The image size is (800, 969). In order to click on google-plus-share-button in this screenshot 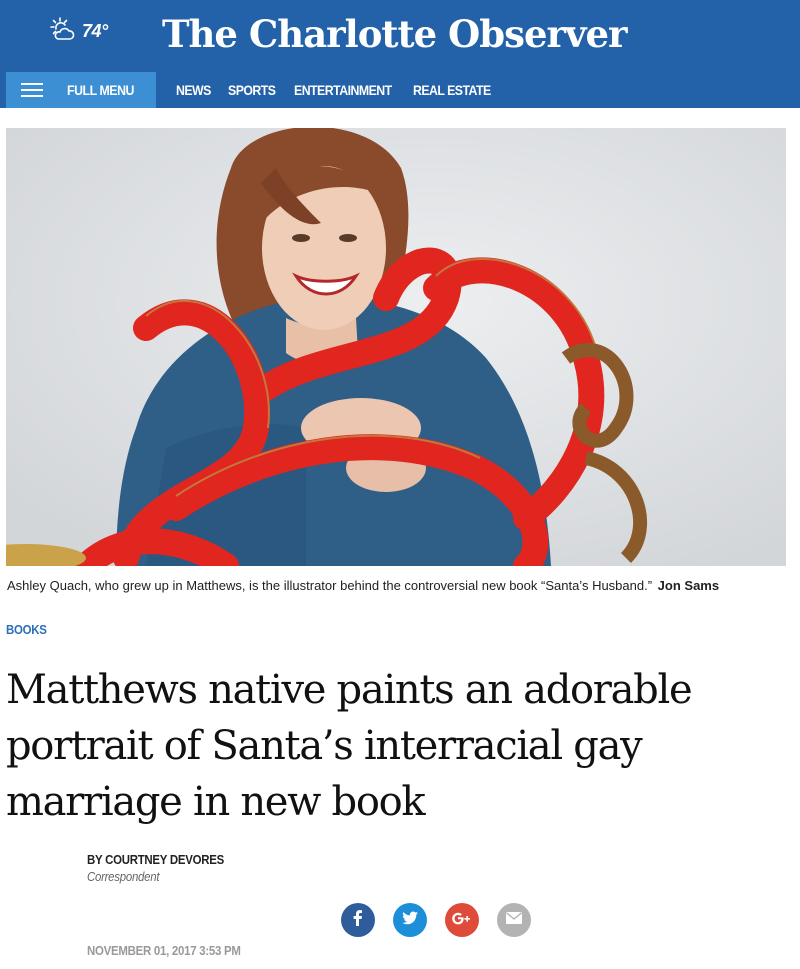, I will do `click(462, 920)`.